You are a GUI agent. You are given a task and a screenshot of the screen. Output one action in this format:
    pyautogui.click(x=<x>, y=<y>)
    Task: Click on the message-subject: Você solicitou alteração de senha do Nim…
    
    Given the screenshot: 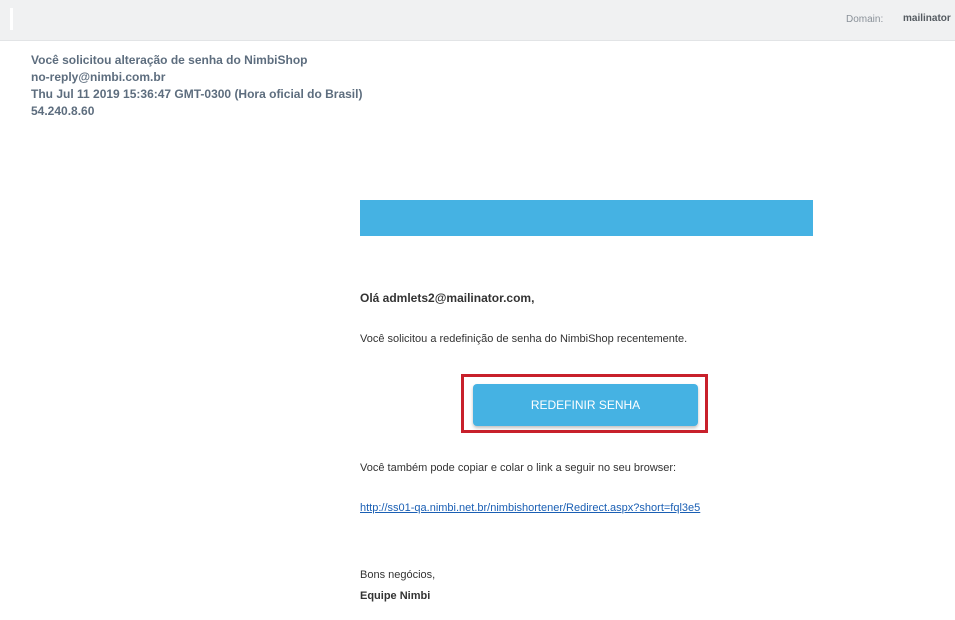 What is the action you would take?
    pyautogui.click(x=169, y=60)
    